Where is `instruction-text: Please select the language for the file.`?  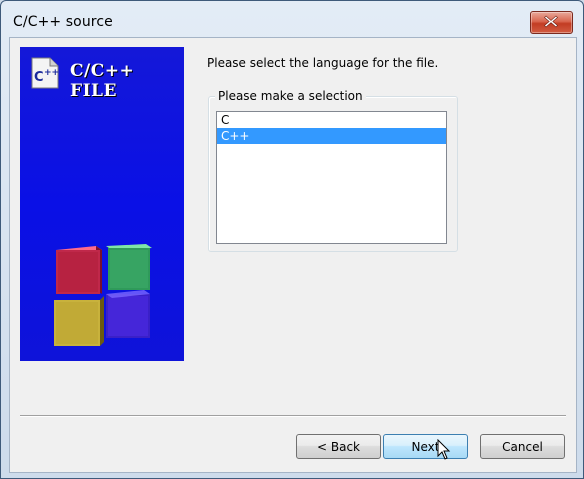 instruction-text: Please select the language for the file. is located at coordinates (323, 63).